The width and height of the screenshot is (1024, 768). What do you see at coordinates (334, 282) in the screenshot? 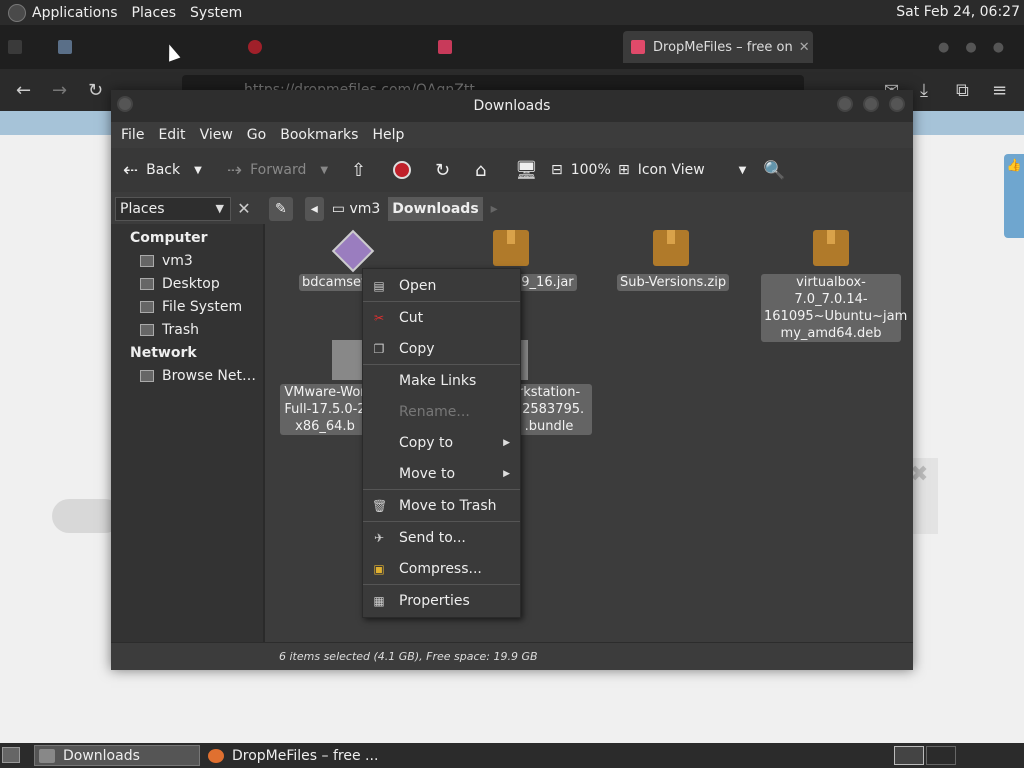
I see `file-label: bdcamset` at bounding box center [334, 282].